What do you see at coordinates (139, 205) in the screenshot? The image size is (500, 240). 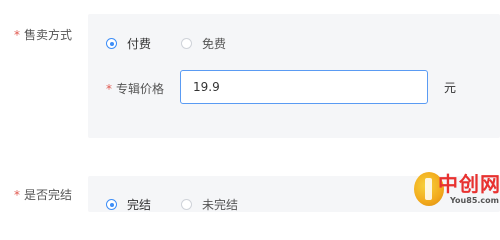 I see `radio-completed-label: 完结` at bounding box center [139, 205].